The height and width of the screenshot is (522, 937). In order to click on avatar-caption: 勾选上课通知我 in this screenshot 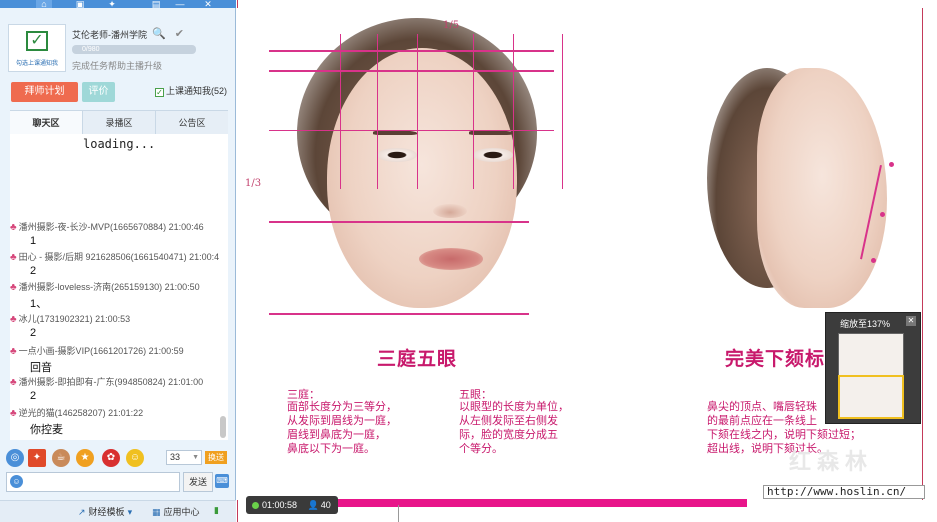, I will do `click(36, 63)`.